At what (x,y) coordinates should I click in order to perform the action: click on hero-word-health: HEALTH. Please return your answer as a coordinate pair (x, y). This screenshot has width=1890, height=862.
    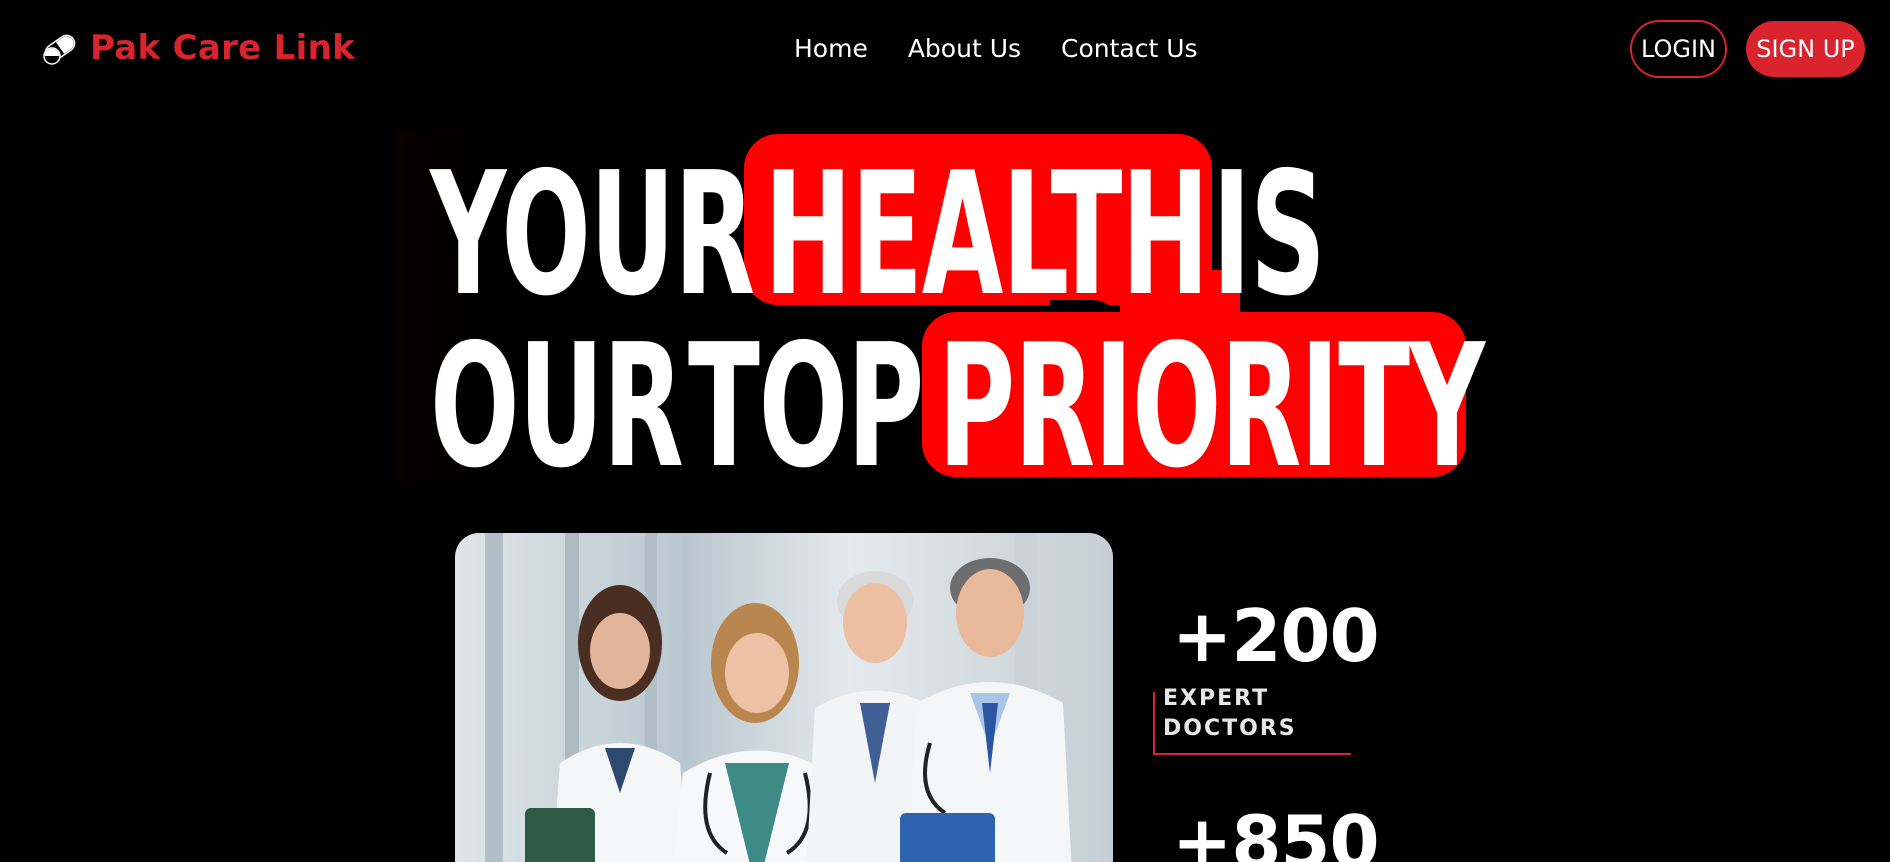
    Looking at the image, I should click on (986, 235).